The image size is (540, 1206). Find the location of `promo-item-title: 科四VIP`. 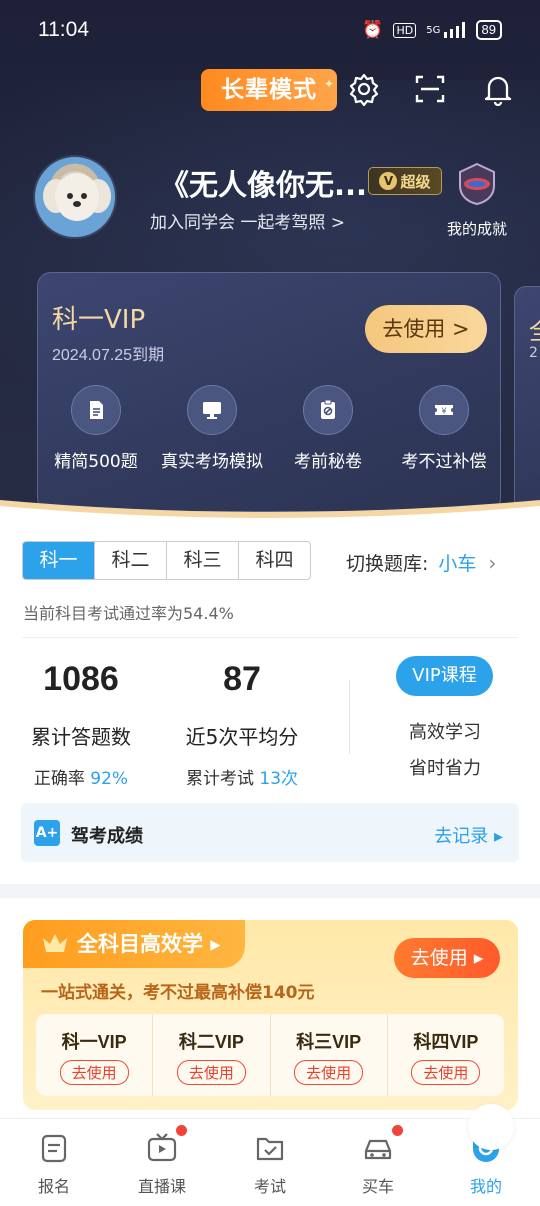

promo-item-title: 科四VIP is located at coordinates (446, 1042).